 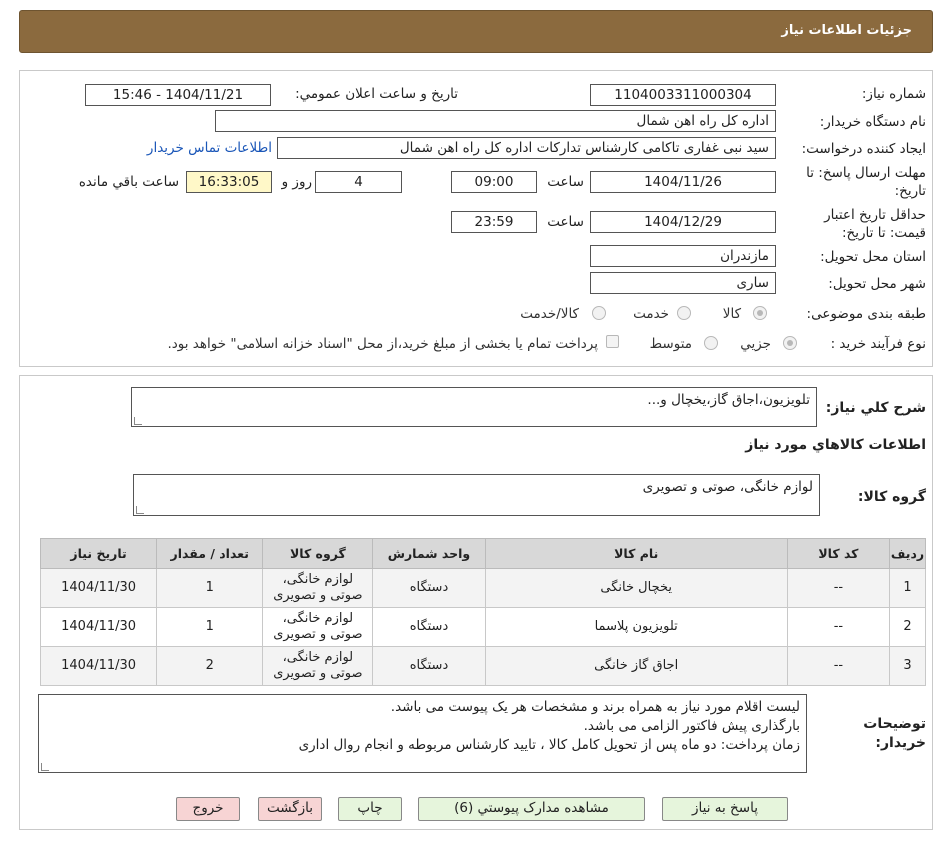 I want to click on process-option-minor: جزیي, so click(x=755, y=344).